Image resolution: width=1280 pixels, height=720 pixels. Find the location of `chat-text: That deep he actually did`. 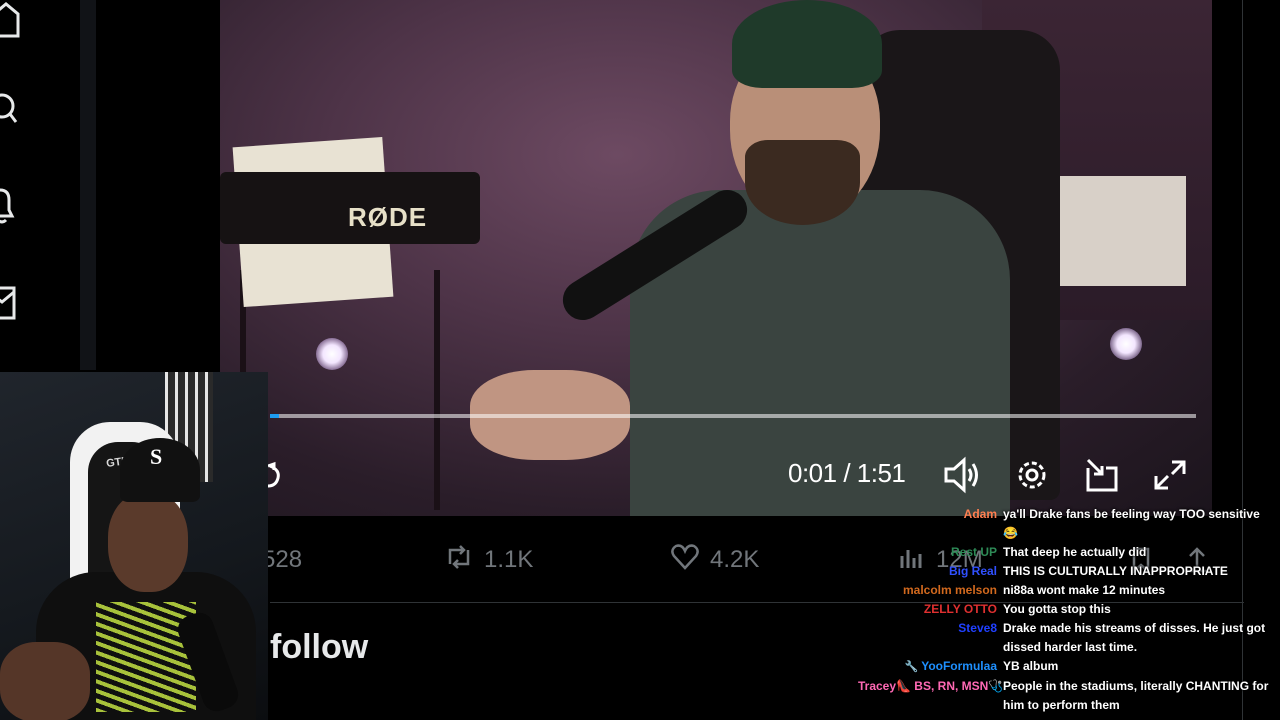

chat-text: That deep he actually did is located at coordinates (1075, 552).